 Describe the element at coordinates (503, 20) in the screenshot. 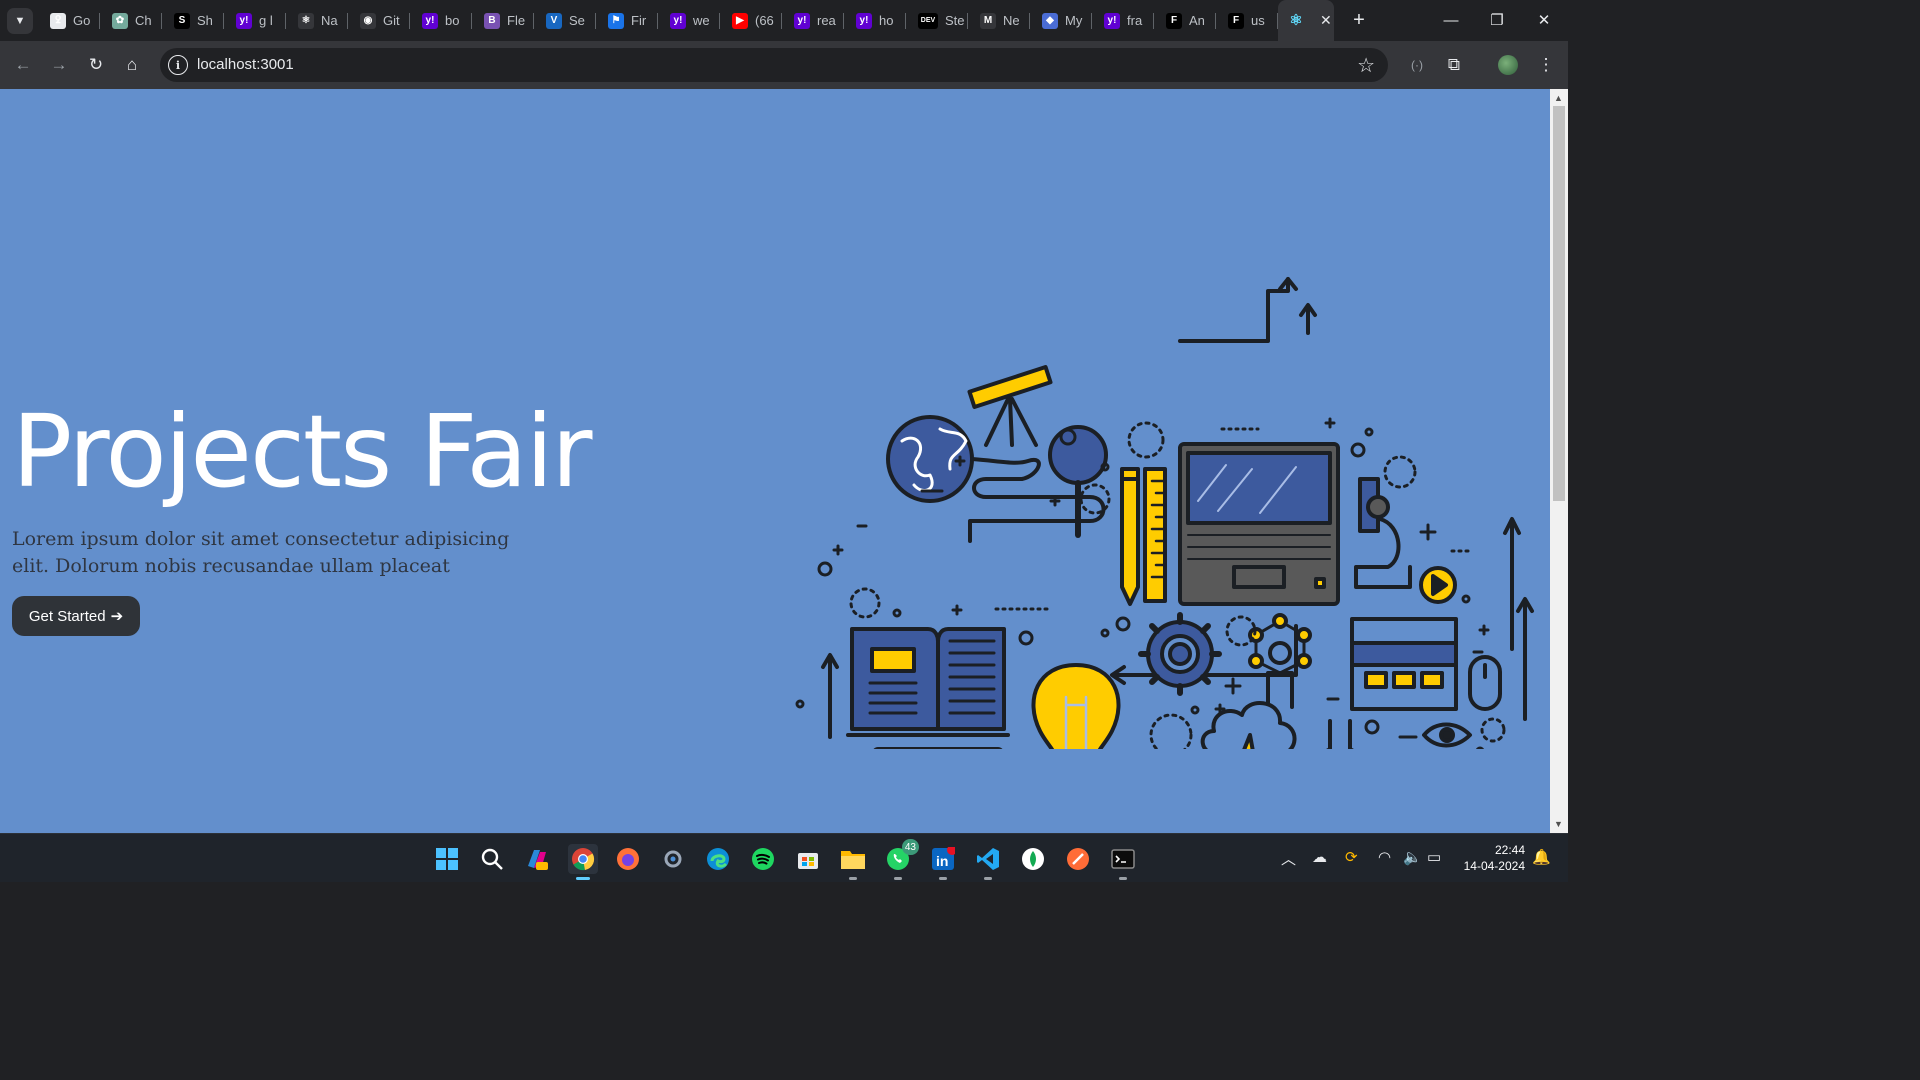

I see `browser-tab: B Fle` at that location.